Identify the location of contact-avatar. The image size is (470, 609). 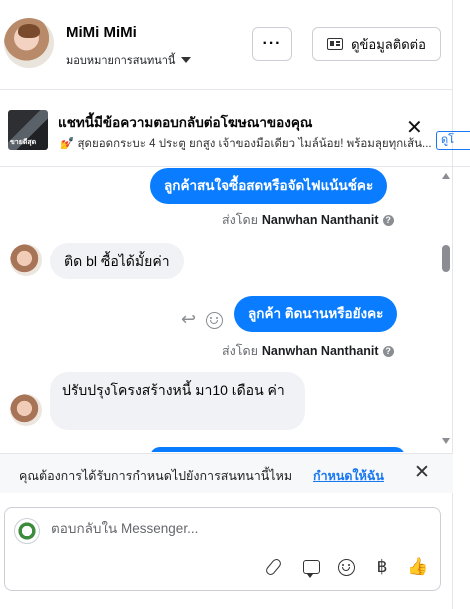
(29, 43).